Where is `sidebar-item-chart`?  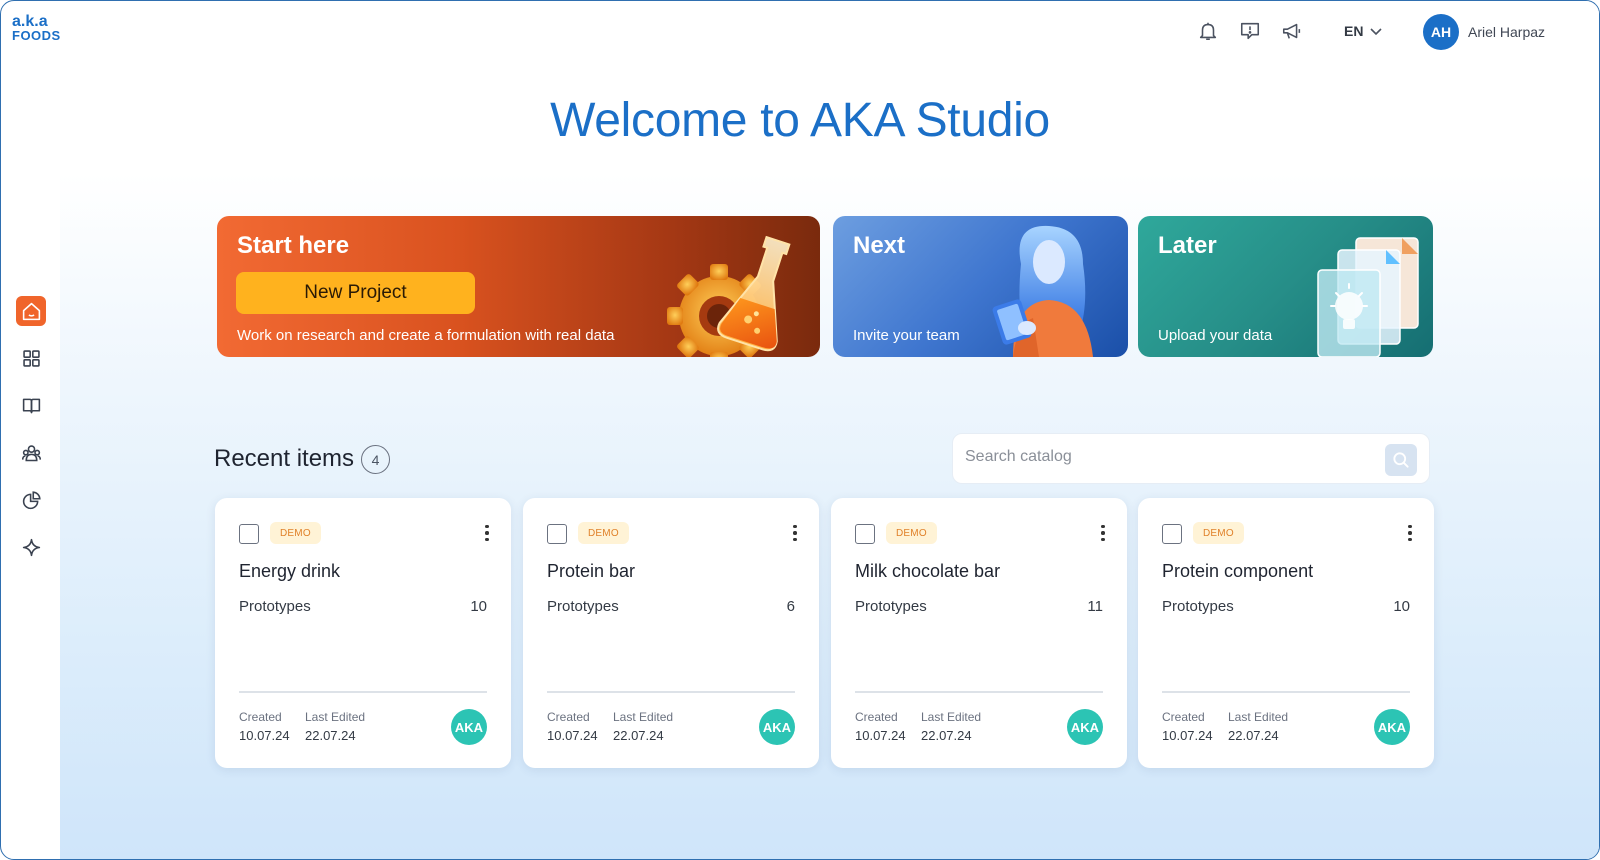
sidebar-item-chart is located at coordinates (31, 500).